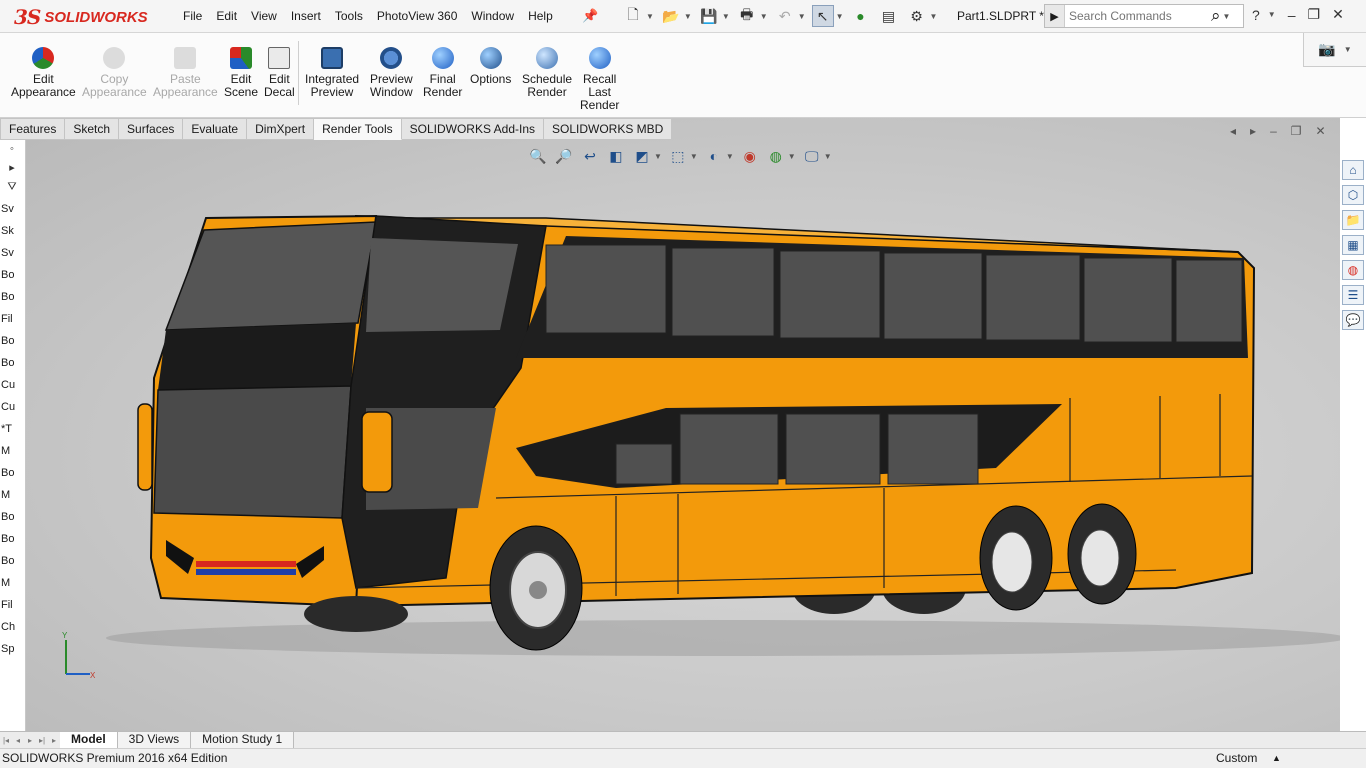  Describe the element at coordinates (241, 73) in the screenshot. I see `edit-scene-button: Edit Scene` at that location.